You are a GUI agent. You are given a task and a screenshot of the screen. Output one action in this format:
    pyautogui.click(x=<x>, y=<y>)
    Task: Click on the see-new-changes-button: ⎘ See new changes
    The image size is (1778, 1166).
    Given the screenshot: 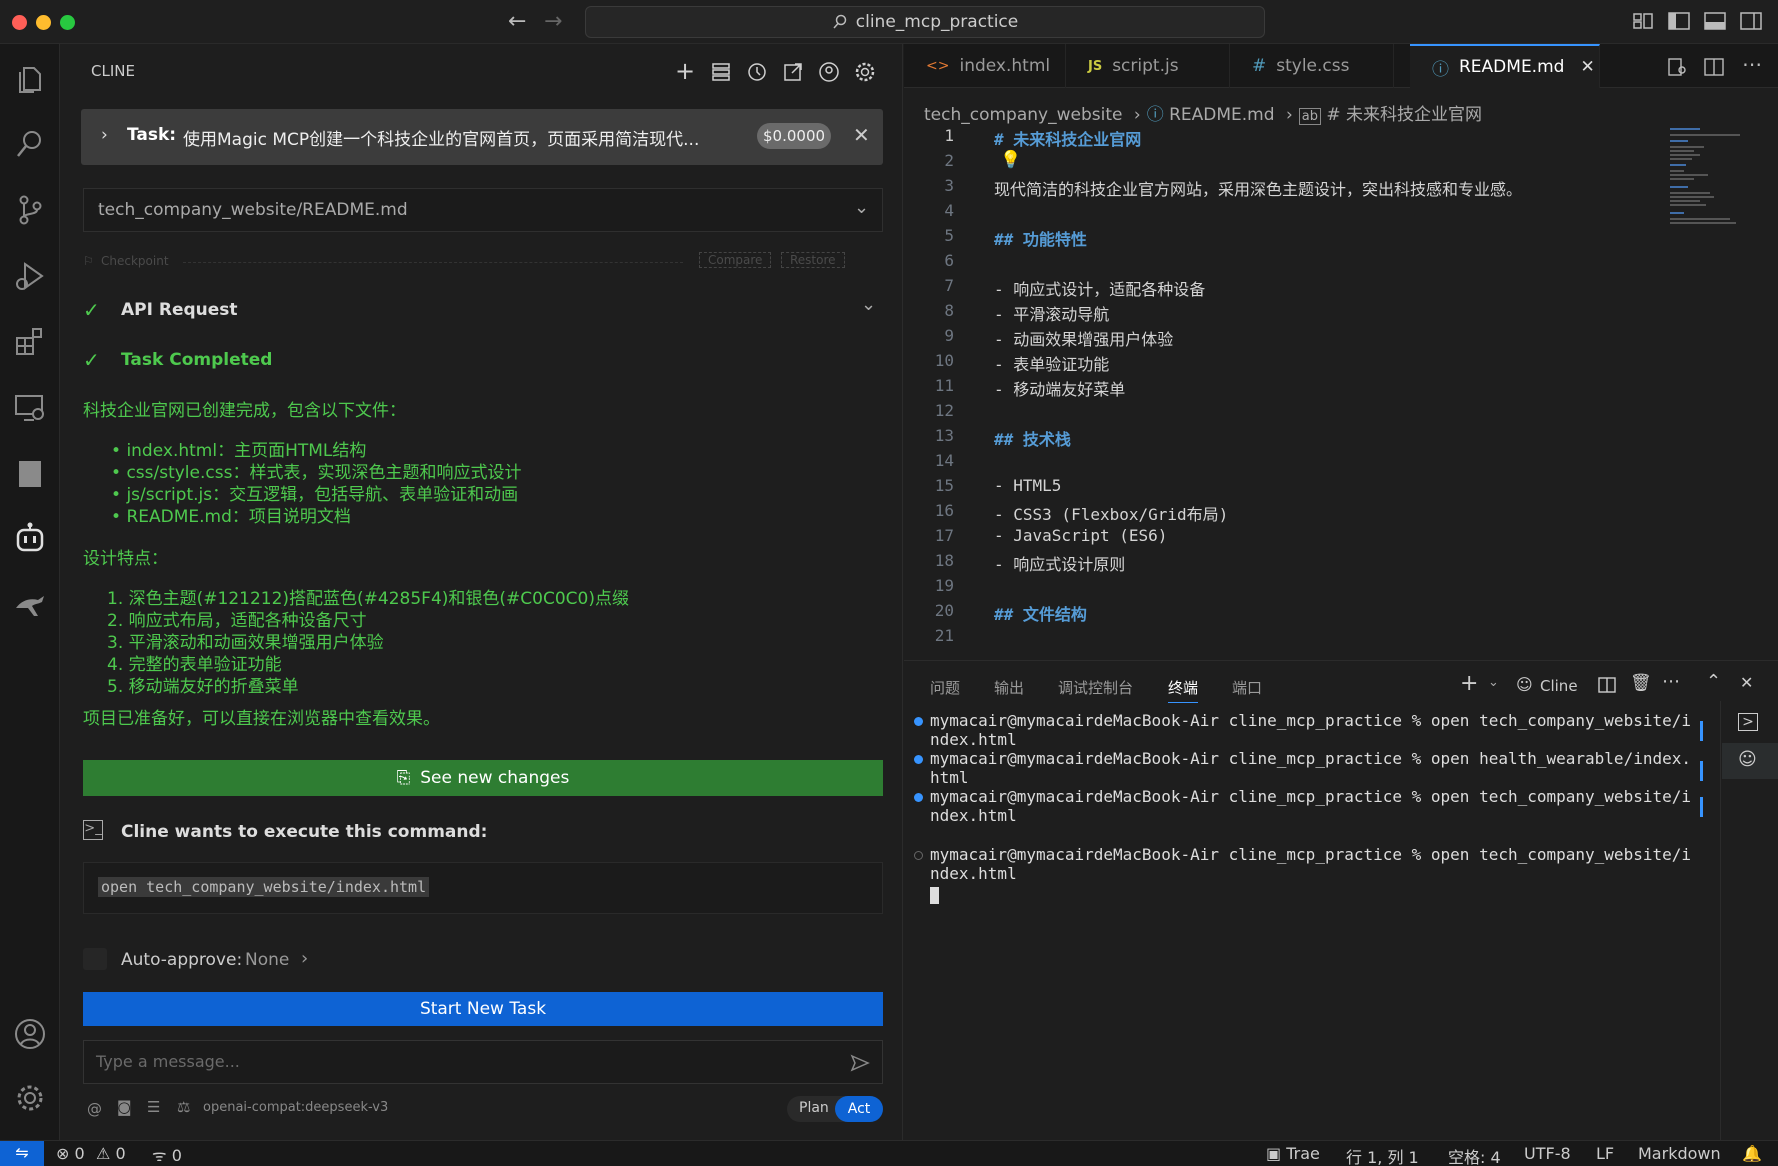 What is the action you would take?
    pyautogui.click(x=483, y=778)
    